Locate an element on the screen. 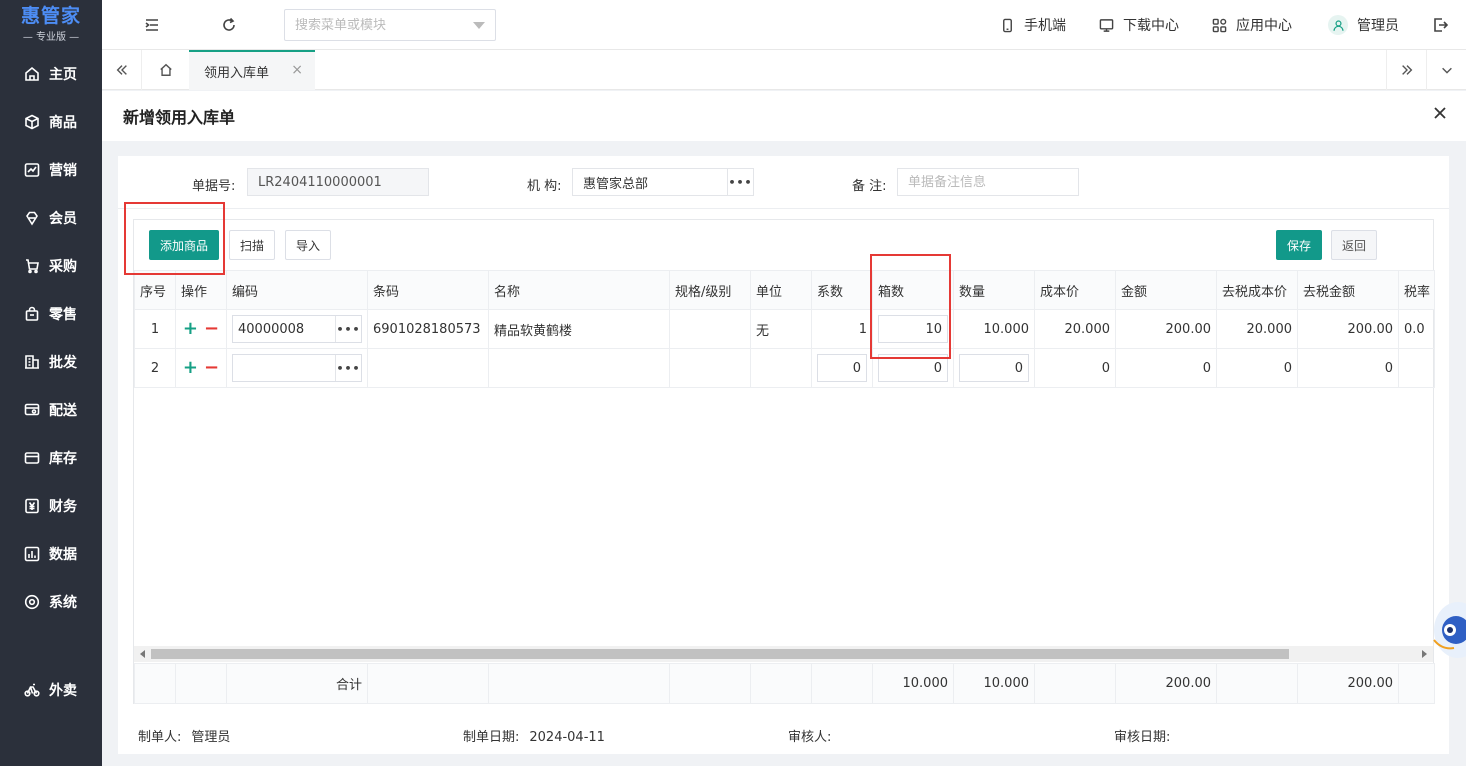 This screenshot has width=1466, height=766. home-icon is located at coordinates (32, 73).